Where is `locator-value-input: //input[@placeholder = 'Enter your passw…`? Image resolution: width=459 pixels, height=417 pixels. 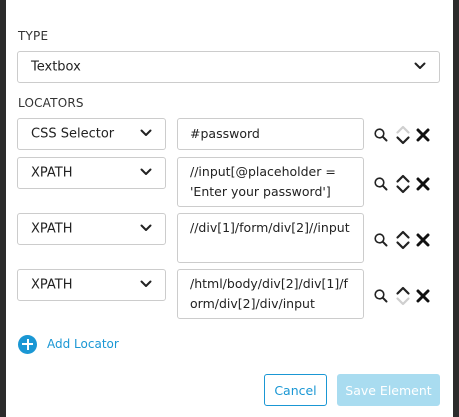
locator-value-input: //input[@placeholder = 'Enter your passw… is located at coordinates (270, 182).